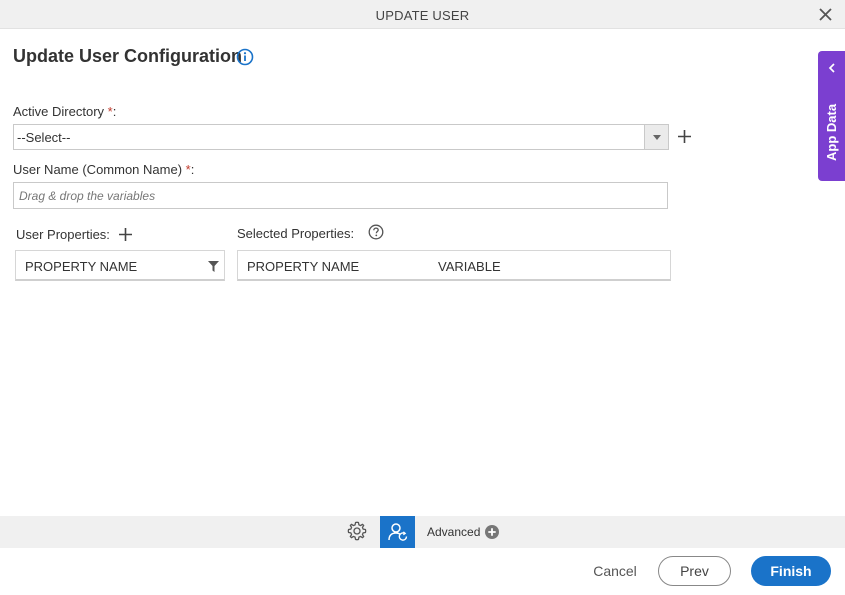 The width and height of the screenshot is (845, 595). What do you see at coordinates (694, 571) in the screenshot?
I see `prev-button: Prev` at bounding box center [694, 571].